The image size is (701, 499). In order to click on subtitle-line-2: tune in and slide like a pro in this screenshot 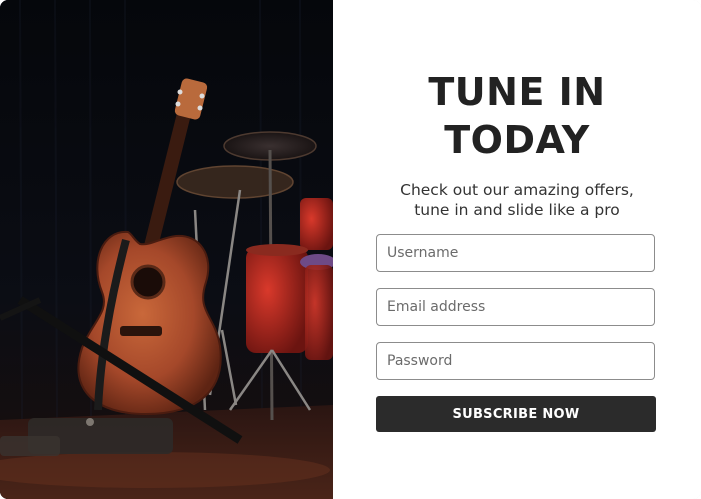, I will do `click(517, 210)`.